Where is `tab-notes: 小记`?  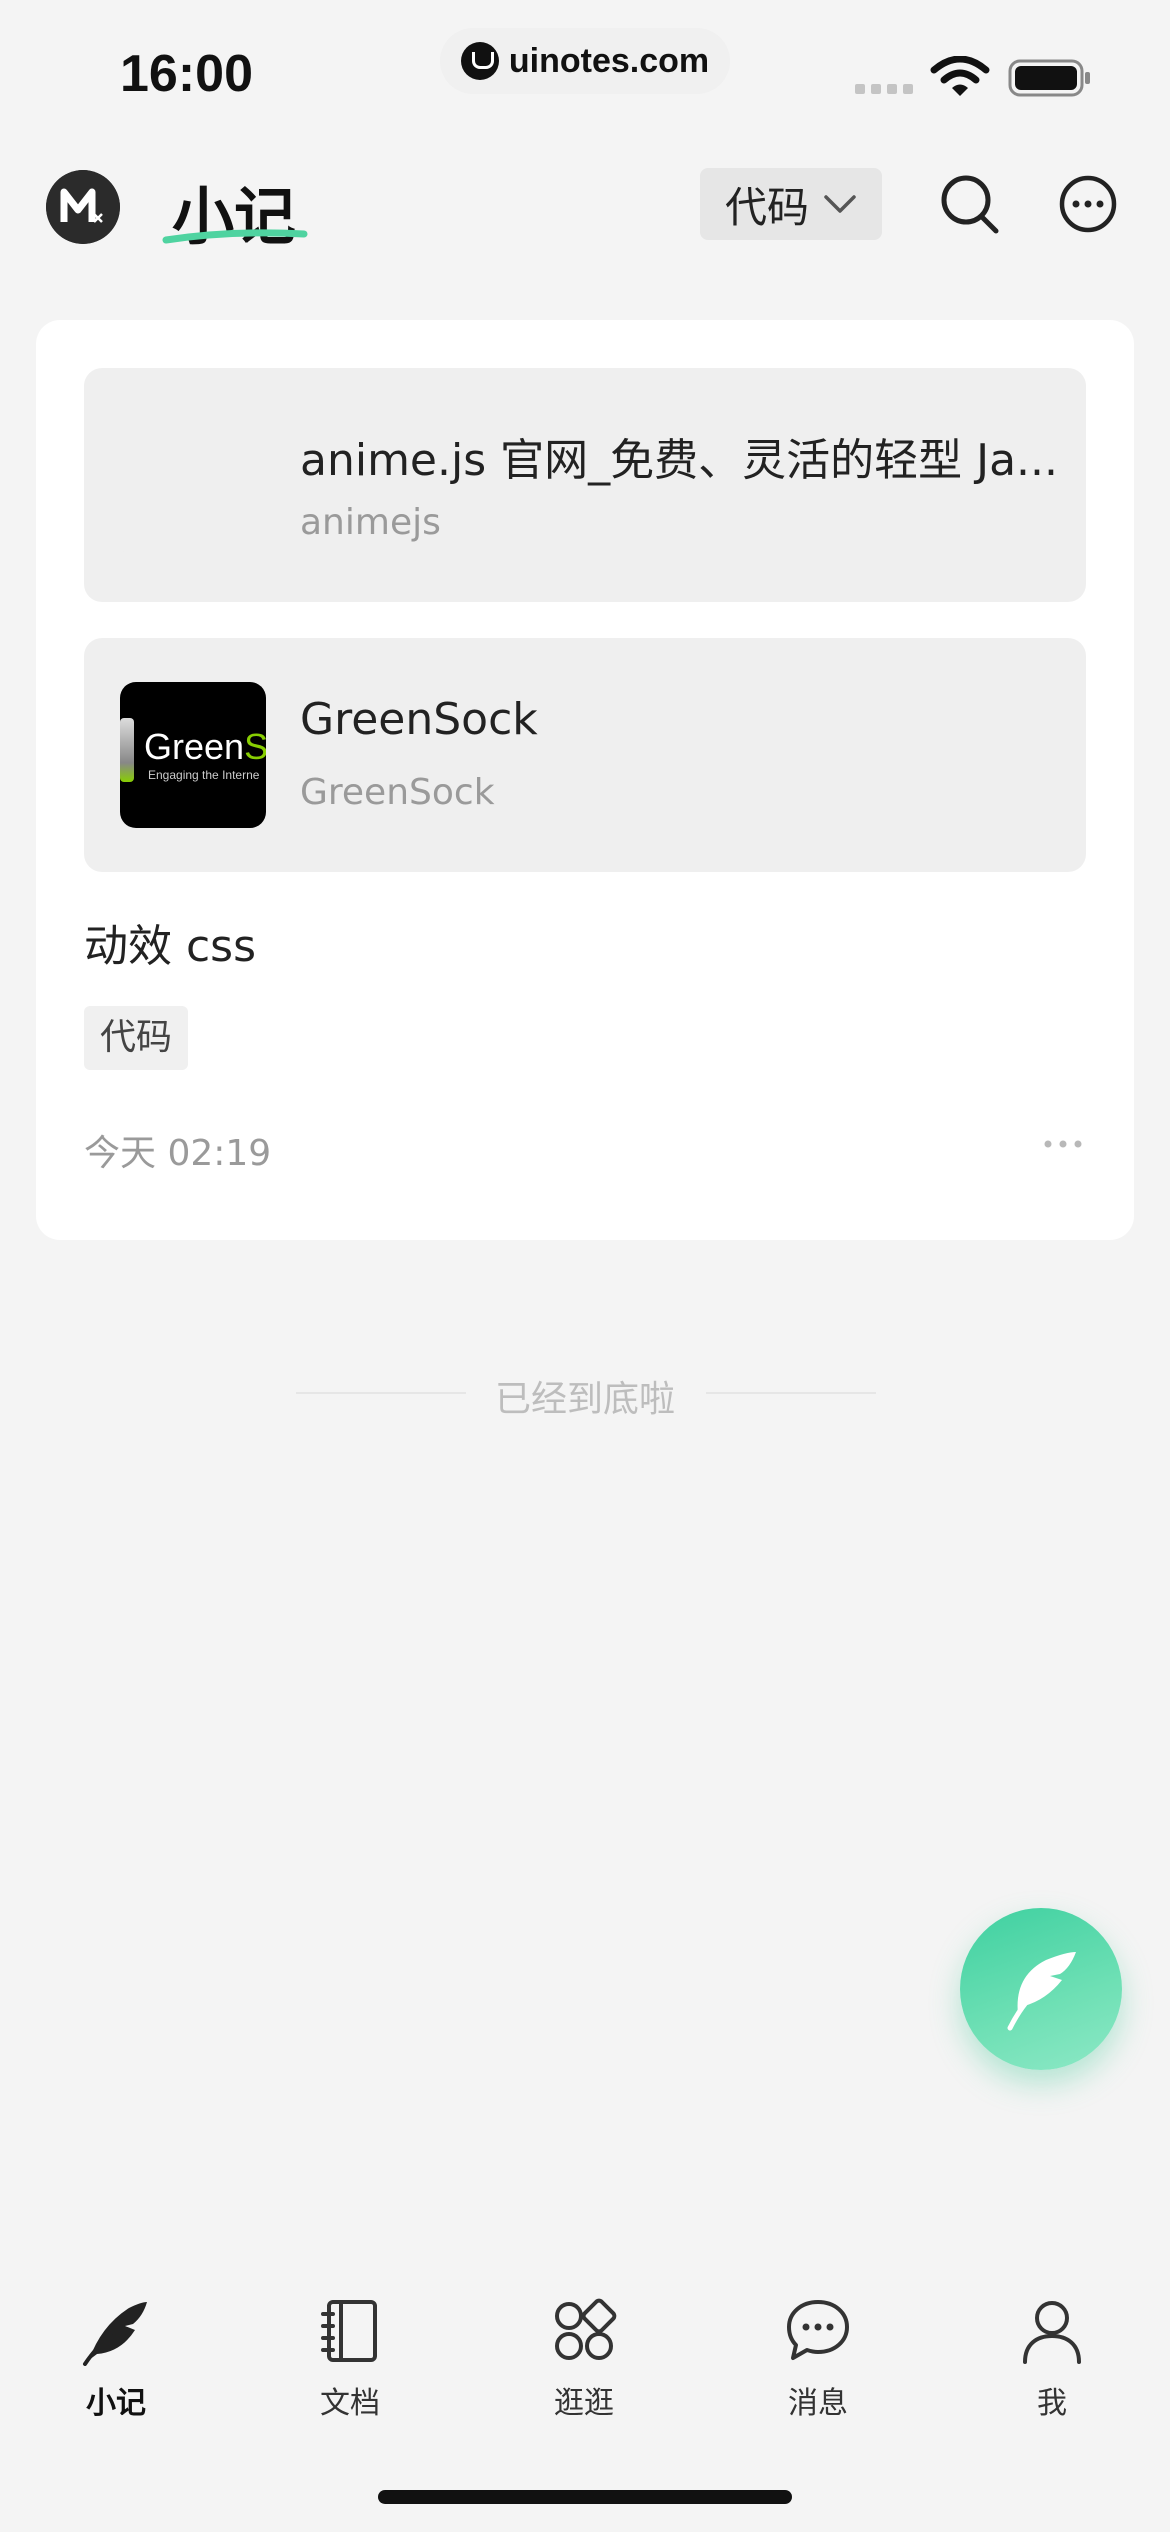
tab-notes: 小记 is located at coordinates (116, 2366).